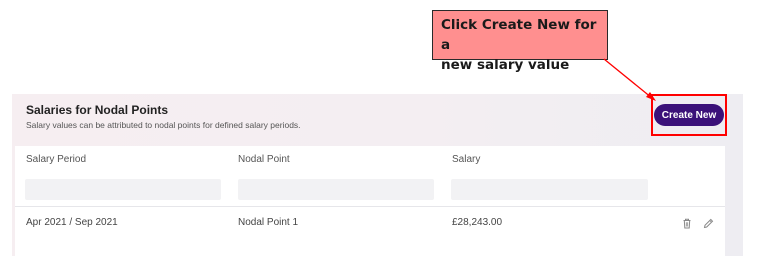 Image resolution: width=759 pixels, height=256 pixels. I want to click on cell-nodal-point: Nodal Point 1, so click(268, 222).